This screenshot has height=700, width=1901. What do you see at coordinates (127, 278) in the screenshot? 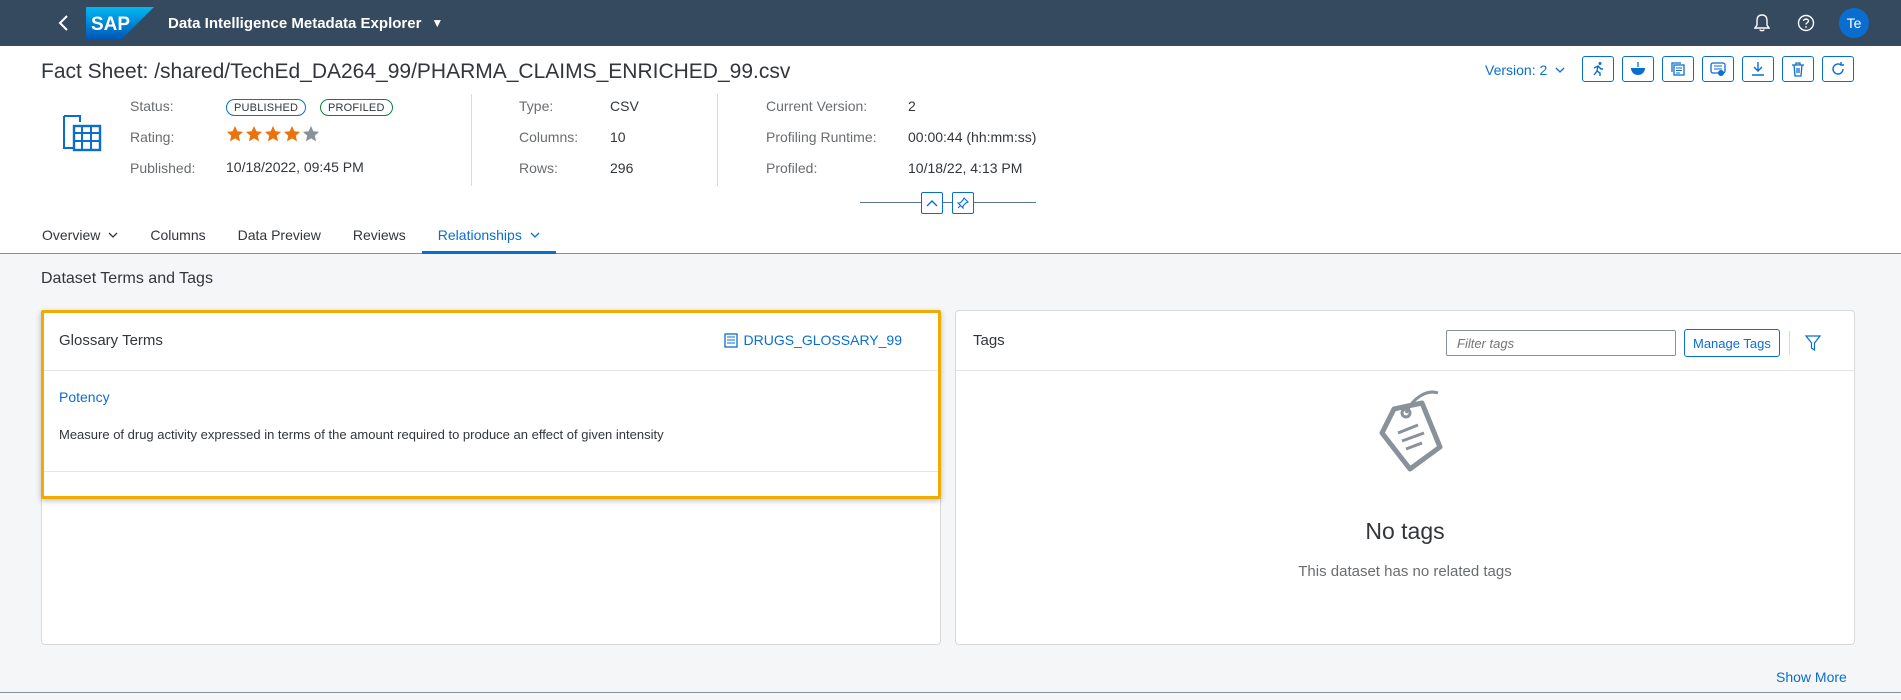
I see `section-title: Dataset Terms and Tags` at bounding box center [127, 278].